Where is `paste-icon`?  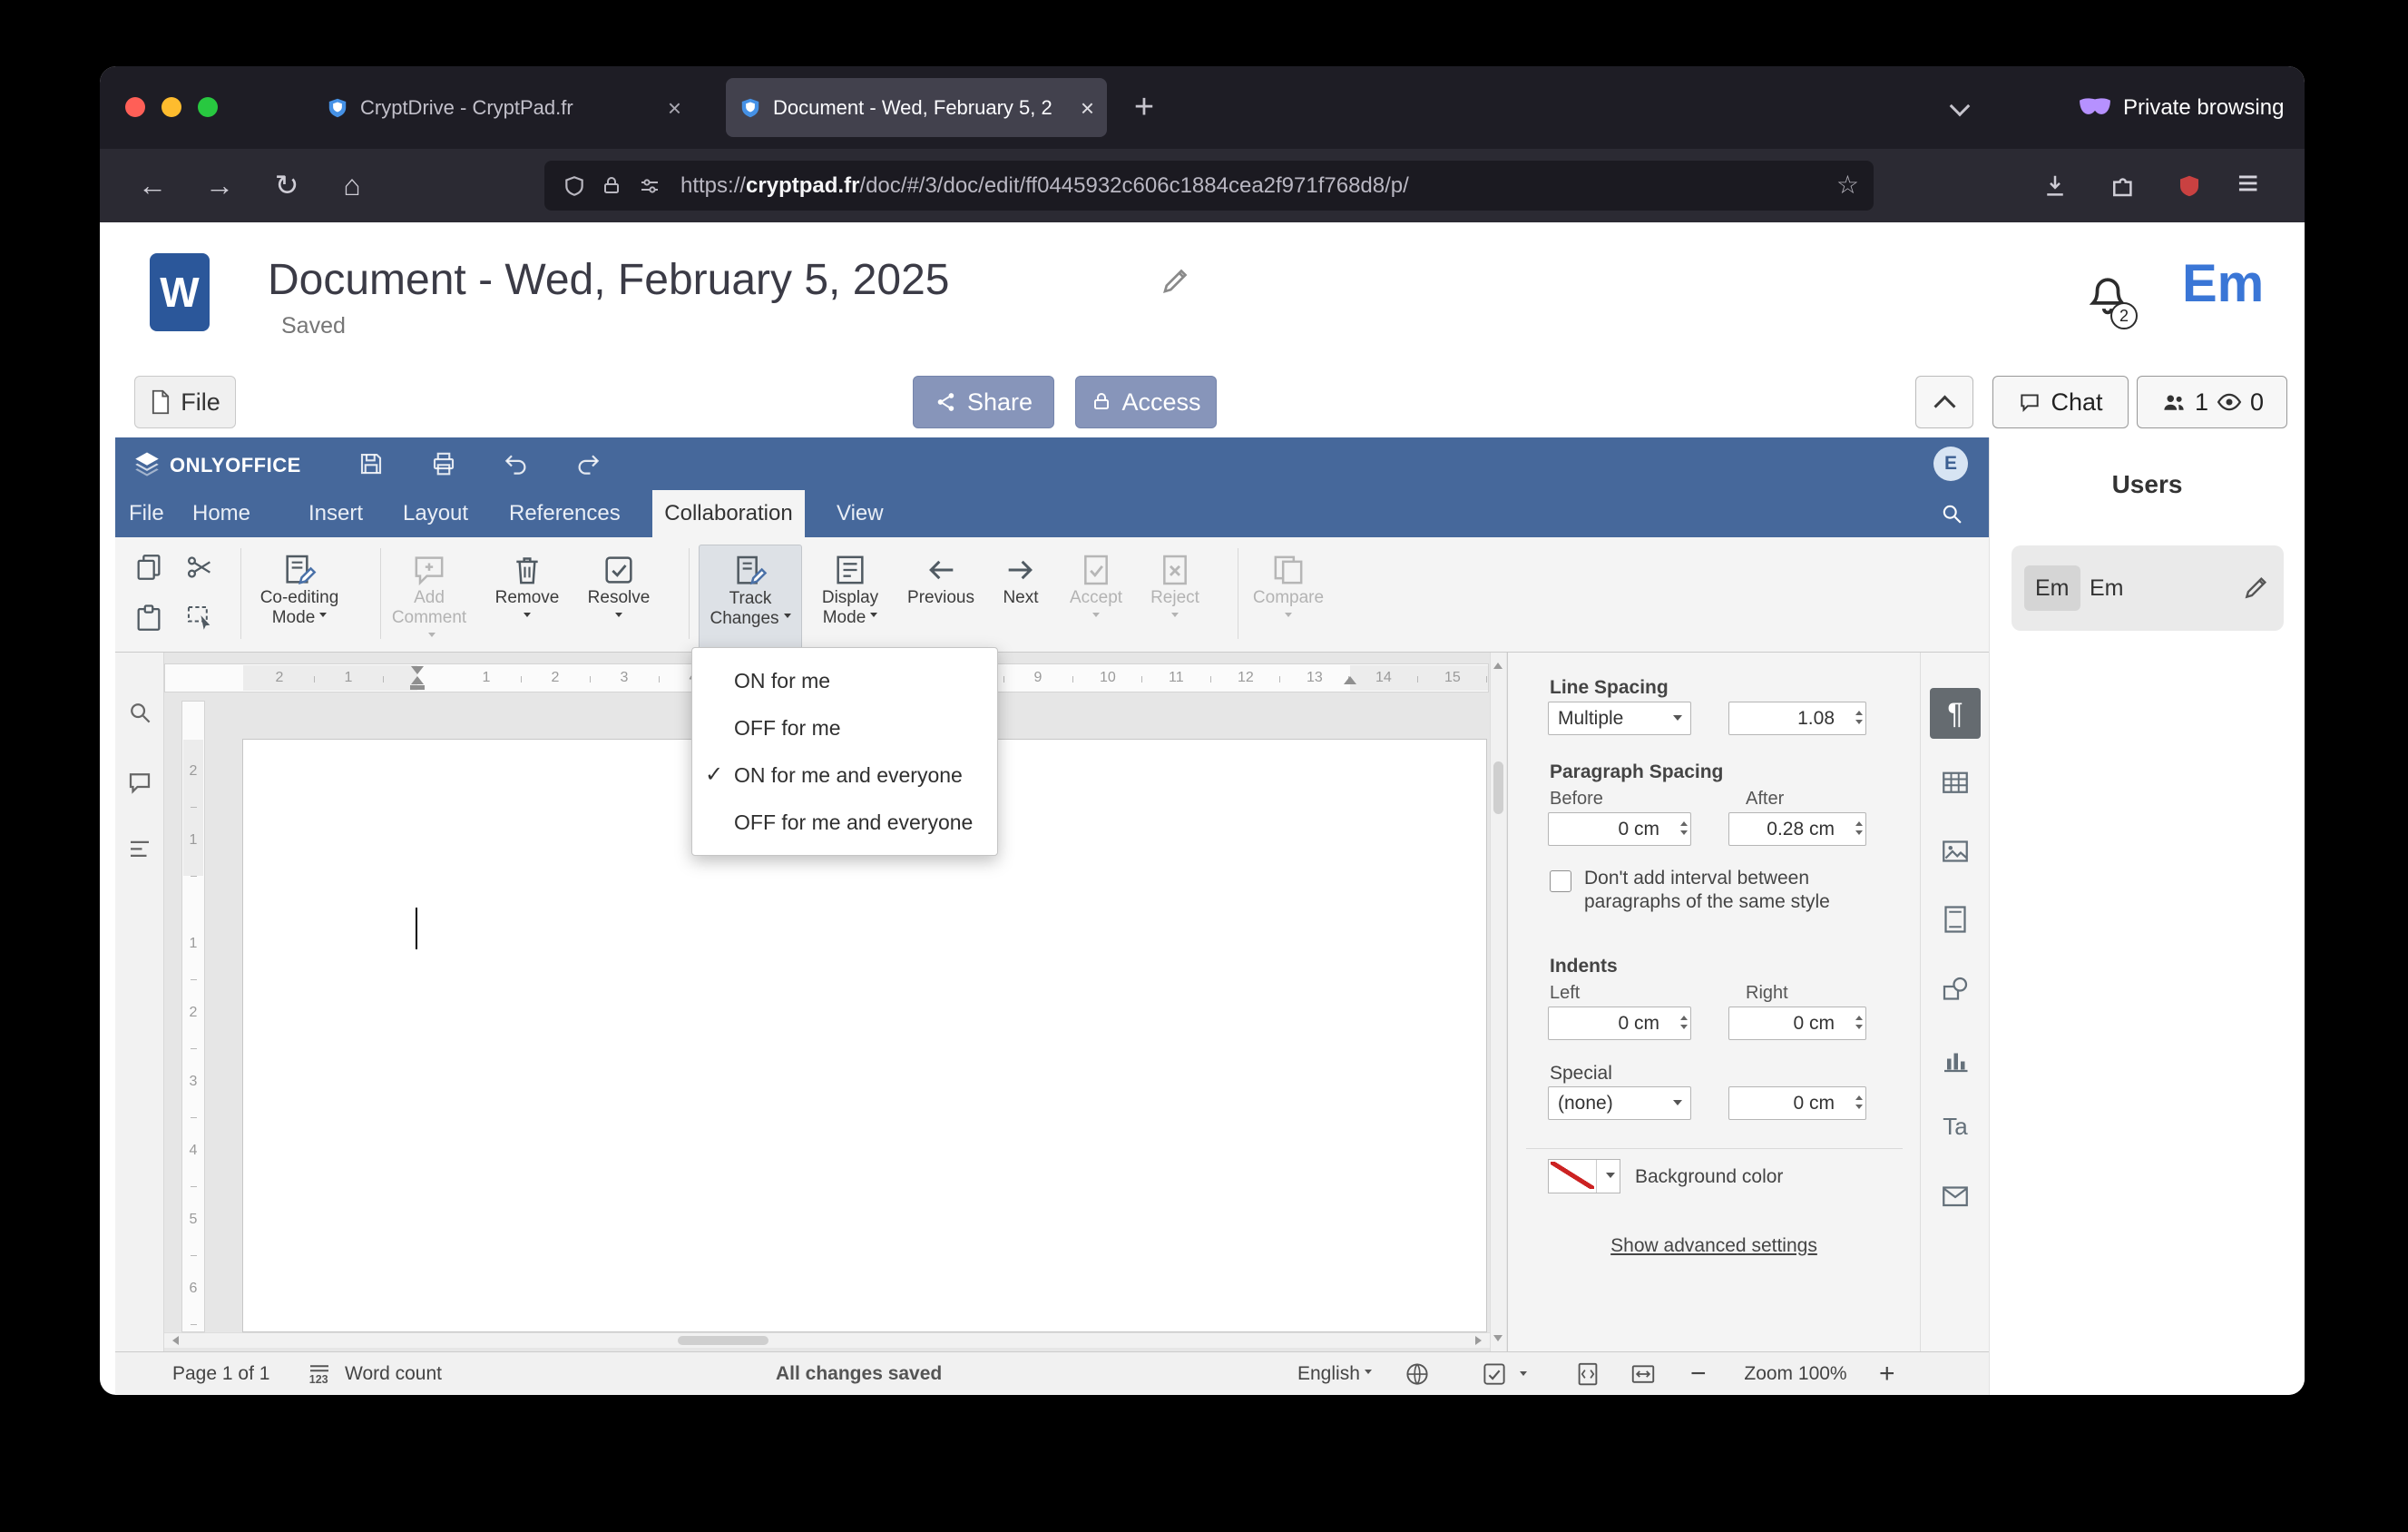
paste-icon is located at coordinates (149, 618).